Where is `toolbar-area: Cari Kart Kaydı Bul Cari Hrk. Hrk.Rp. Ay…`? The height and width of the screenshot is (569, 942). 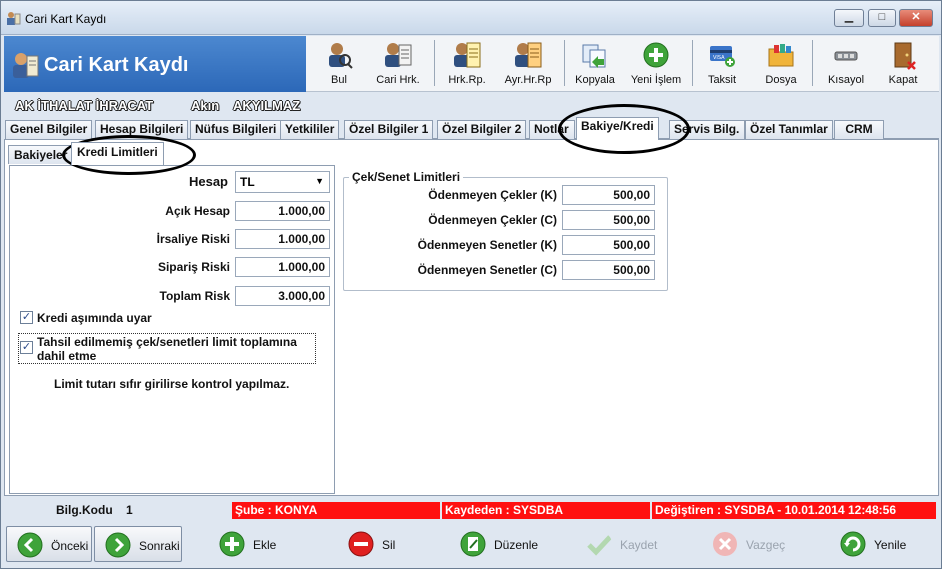
toolbar-area: Cari Kart Kaydı Bul Cari Hrk. Hrk.Rp. Ay… is located at coordinates (471, 64).